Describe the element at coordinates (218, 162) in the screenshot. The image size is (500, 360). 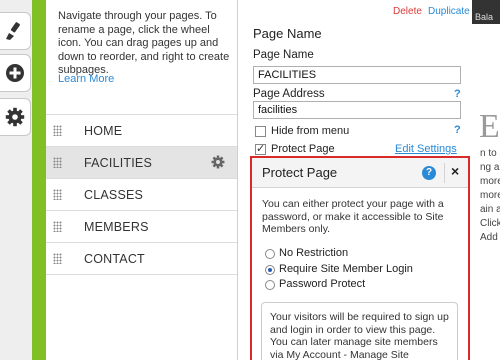
I see `page-settings-gear-icon` at that location.